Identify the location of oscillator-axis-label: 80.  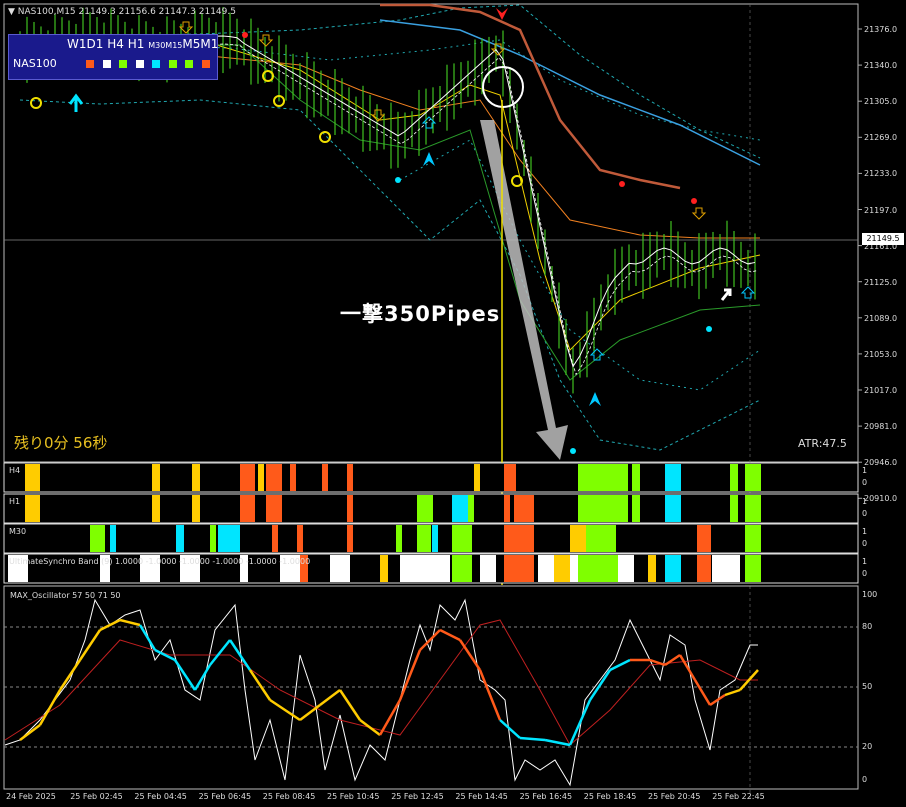
(867, 626).